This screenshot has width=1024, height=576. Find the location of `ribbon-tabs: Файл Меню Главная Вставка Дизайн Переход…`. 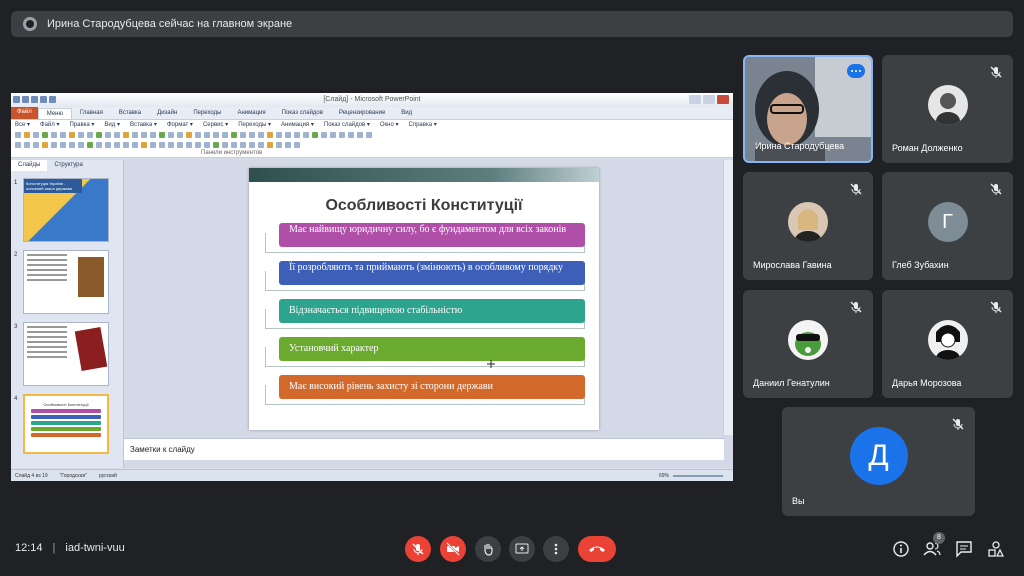

ribbon-tabs: Файл Меню Главная Вставка Дизайн Переход… is located at coordinates (372, 113).